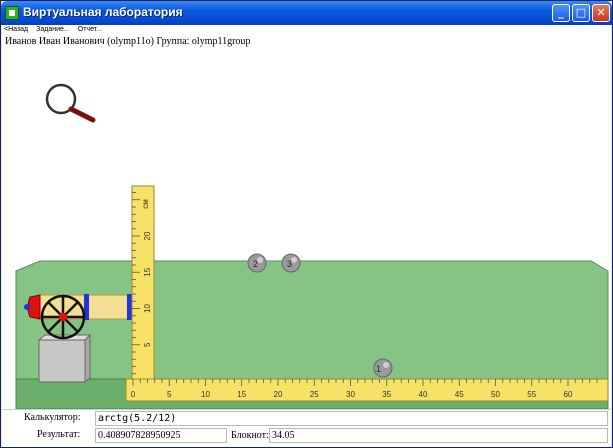 The image size is (613, 448). Describe the element at coordinates (103, 12) in the screenshot. I see `window-title: Виртуальная лаборатория` at that location.